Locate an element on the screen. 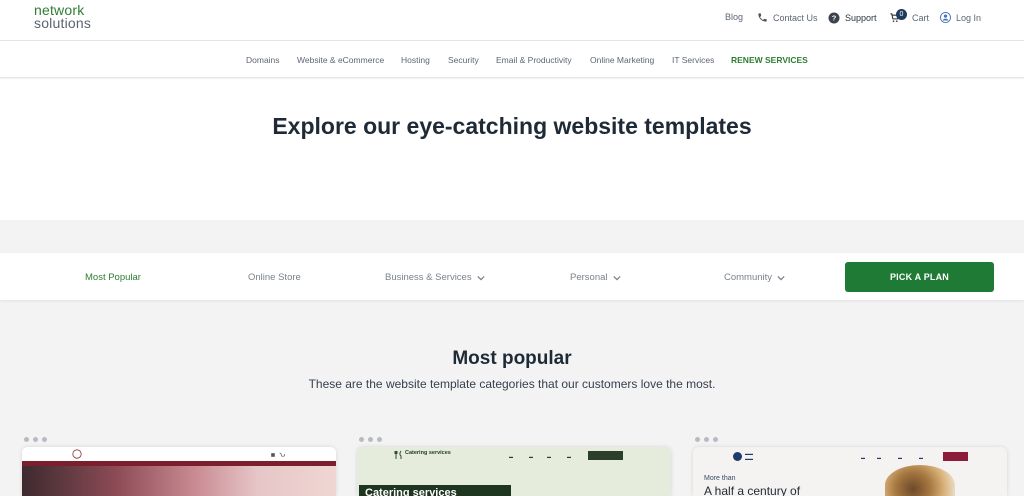  help-icon: ? is located at coordinates (834, 18).